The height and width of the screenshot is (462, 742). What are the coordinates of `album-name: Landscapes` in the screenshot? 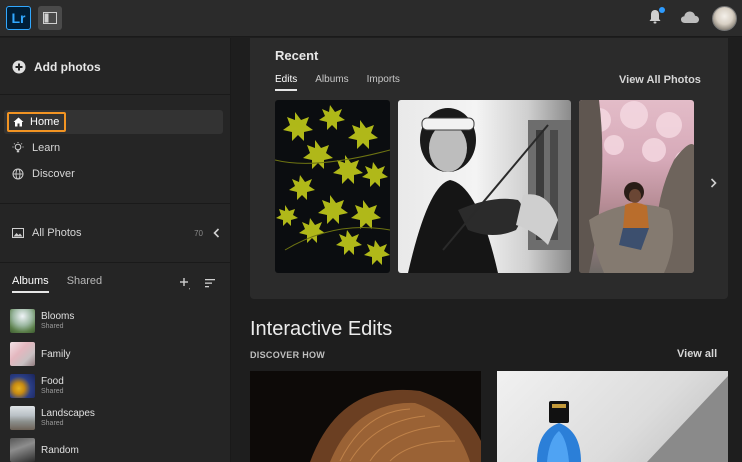 It's located at (68, 413).